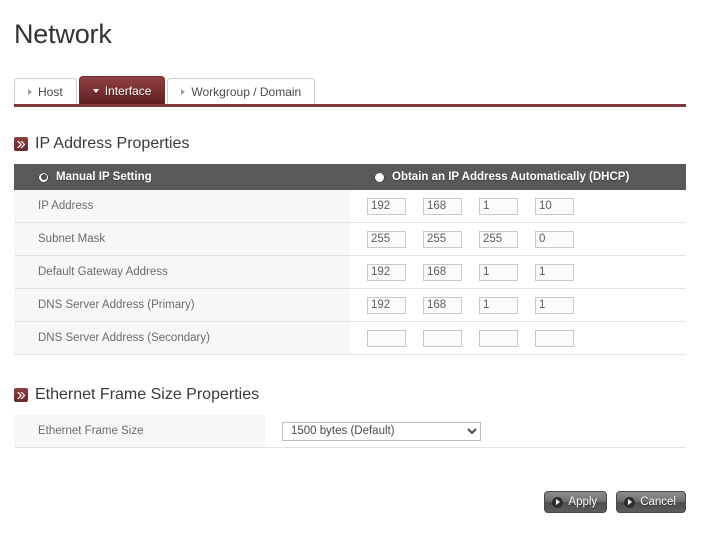 The height and width of the screenshot is (546, 723). I want to click on table-row: Subnet Mask, so click(350, 239).